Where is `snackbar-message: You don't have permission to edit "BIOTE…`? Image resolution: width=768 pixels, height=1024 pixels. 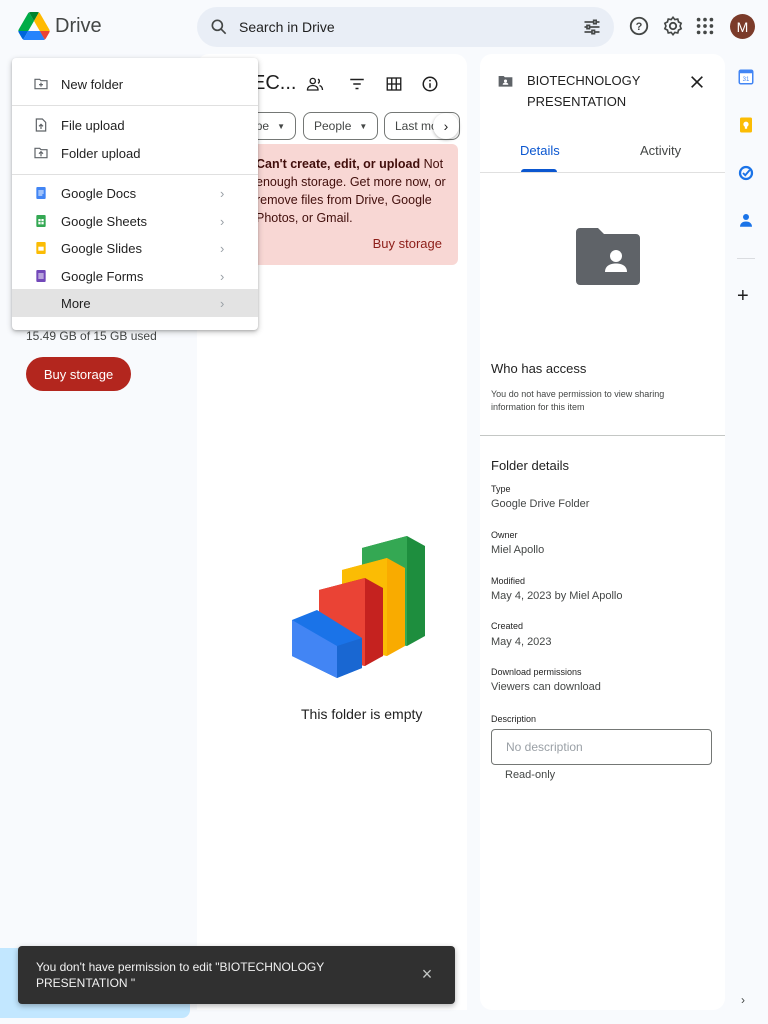
snackbar-message: You don't have permission to edit "BIOTE… is located at coordinates (180, 975).